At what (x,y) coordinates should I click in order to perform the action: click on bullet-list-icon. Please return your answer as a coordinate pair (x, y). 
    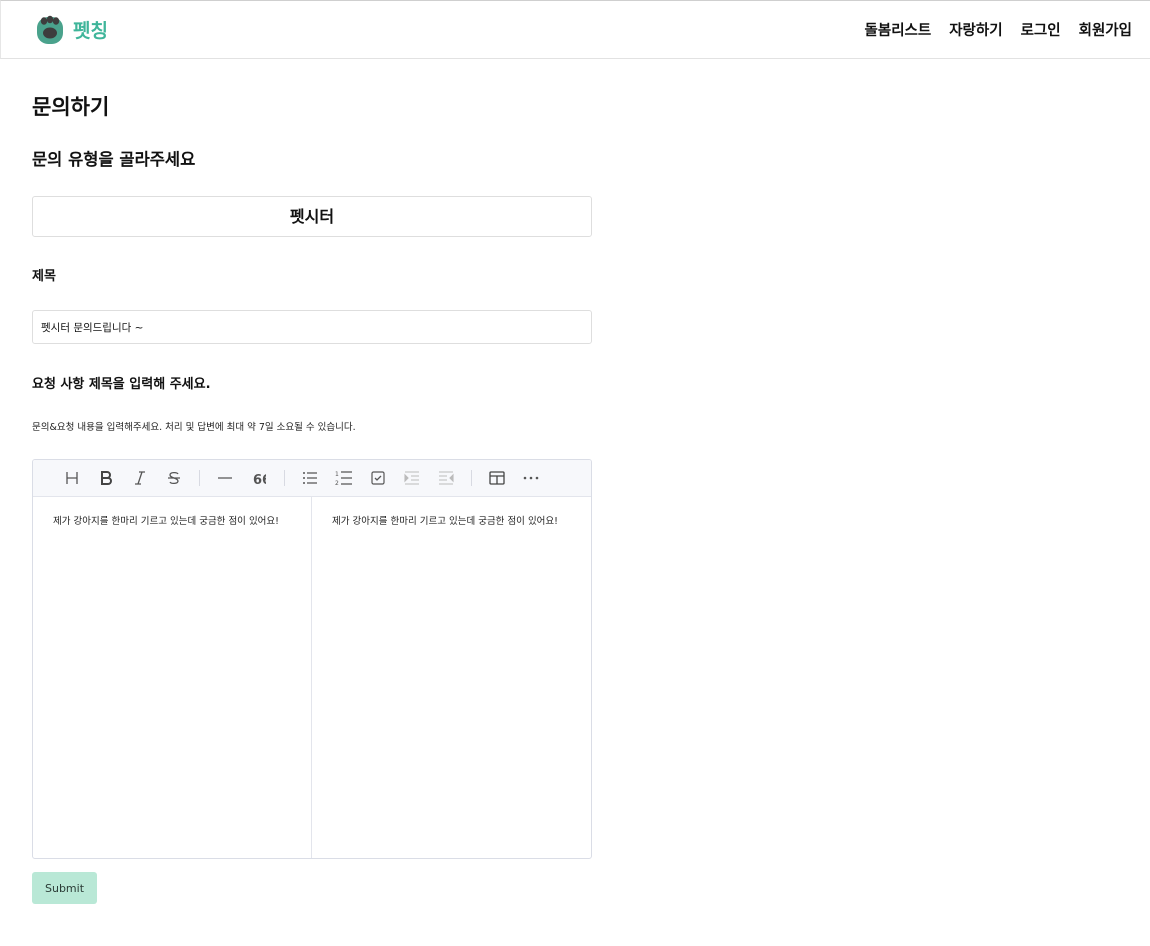
    Looking at the image, I should click on (310, 478).